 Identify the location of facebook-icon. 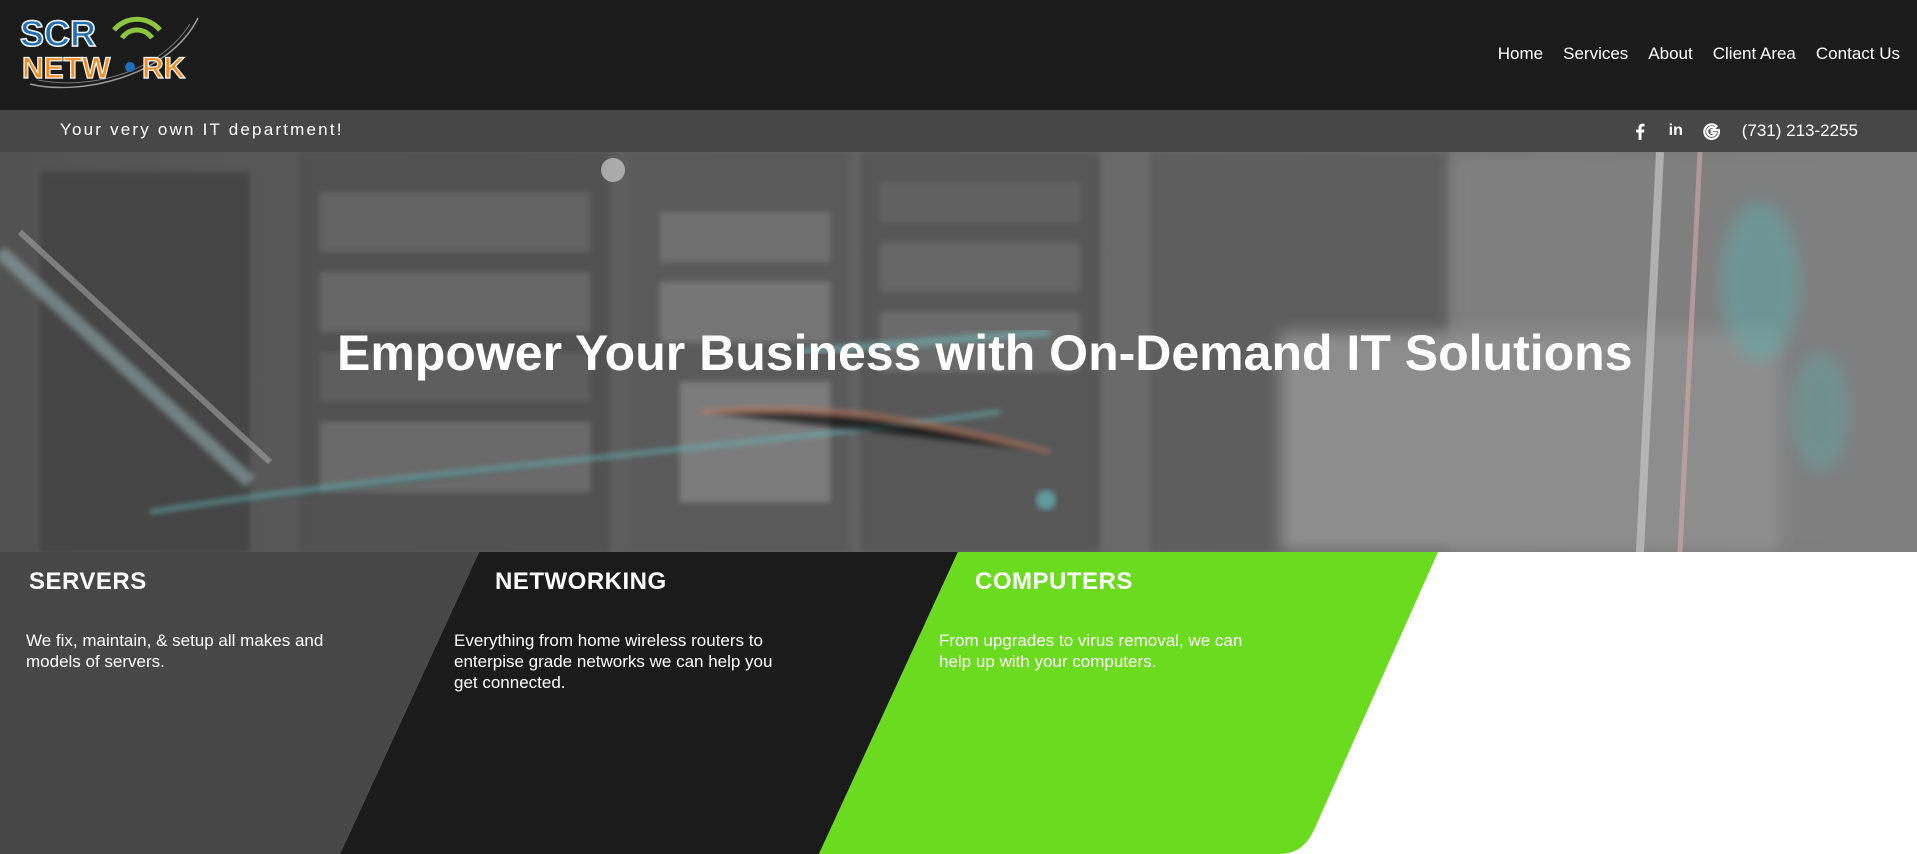
(1640, 131).